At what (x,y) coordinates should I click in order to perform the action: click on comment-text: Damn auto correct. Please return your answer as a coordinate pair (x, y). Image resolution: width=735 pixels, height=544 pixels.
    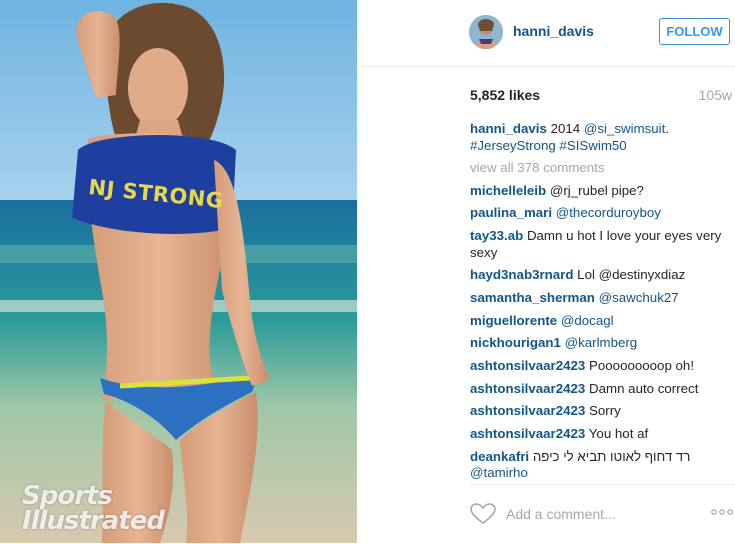
    Looking at the image, I should click on (644, 388).